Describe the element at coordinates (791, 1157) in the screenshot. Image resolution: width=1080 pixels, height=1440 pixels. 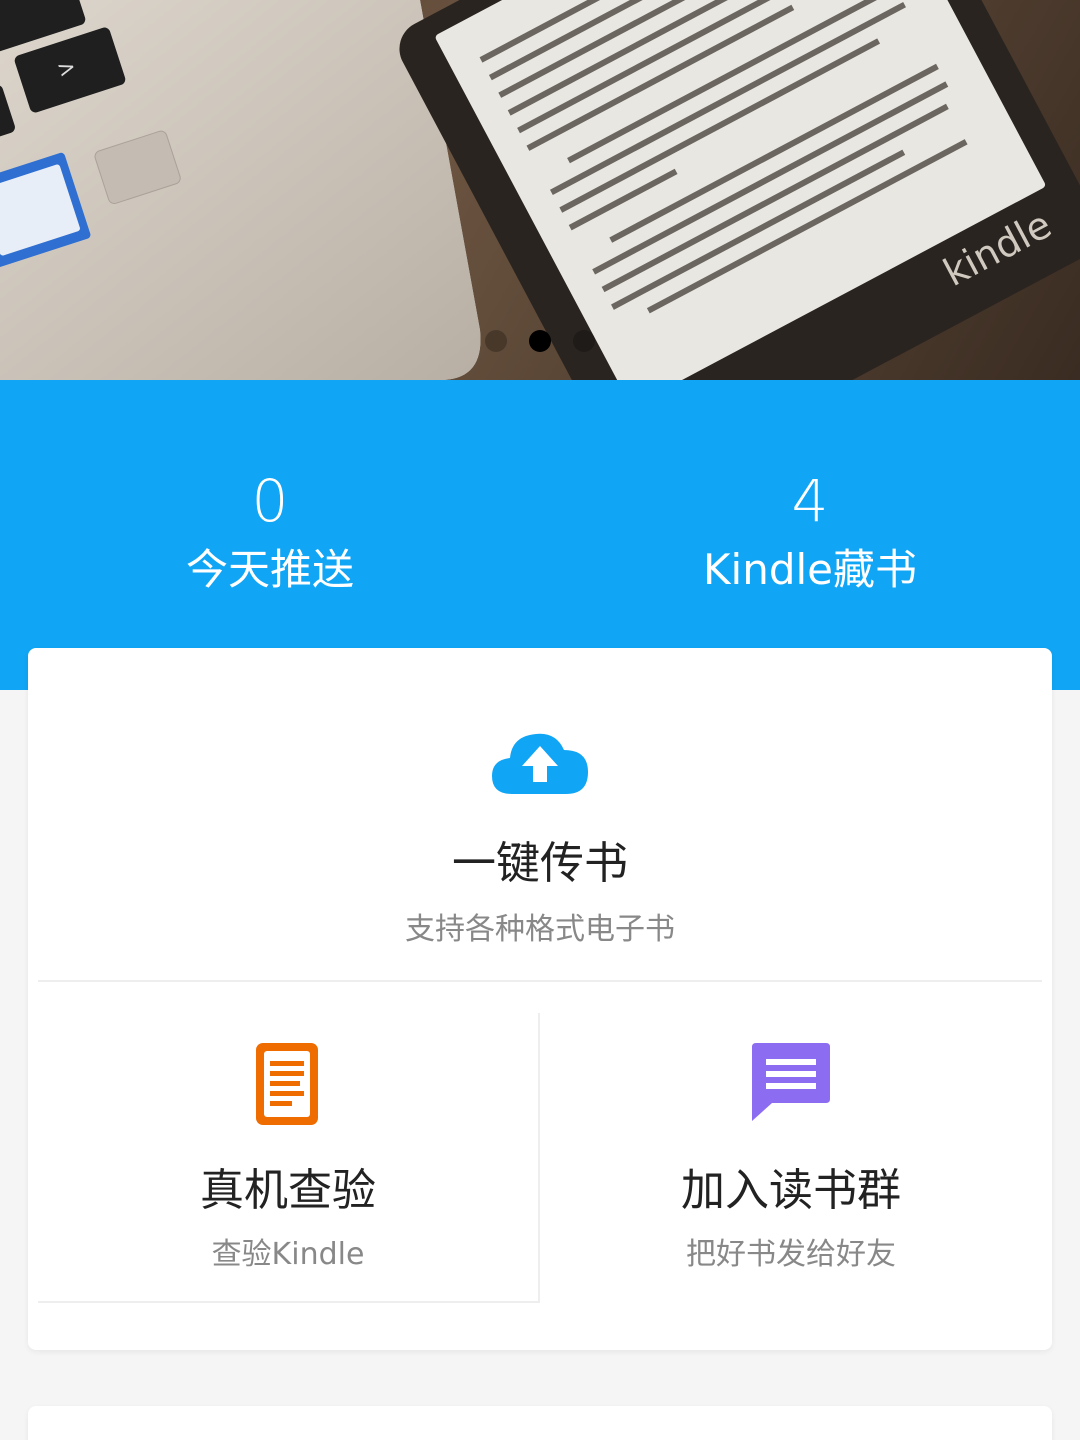
I see `join-reading-group-button: 加入读书群 把好书发给好友` at that location.